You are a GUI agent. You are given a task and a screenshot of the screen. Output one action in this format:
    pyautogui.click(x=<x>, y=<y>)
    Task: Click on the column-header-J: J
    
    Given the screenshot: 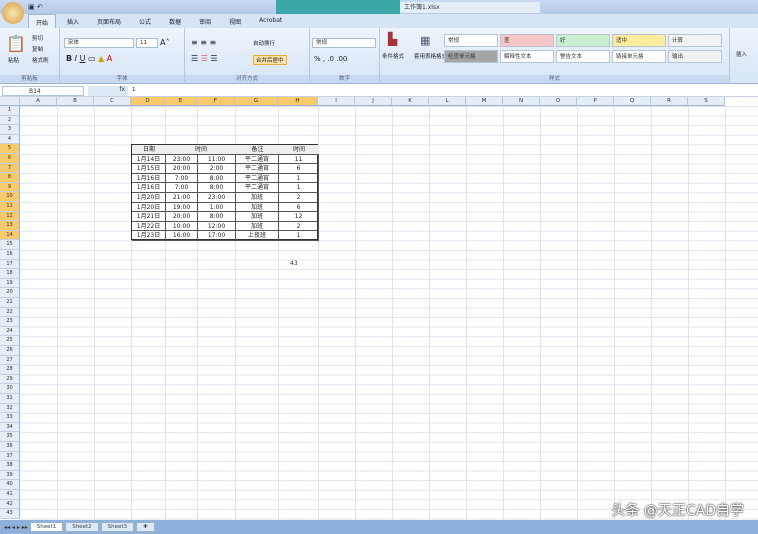 What is the action you would take?
    pyautogui.click(x=373, y=101)
    